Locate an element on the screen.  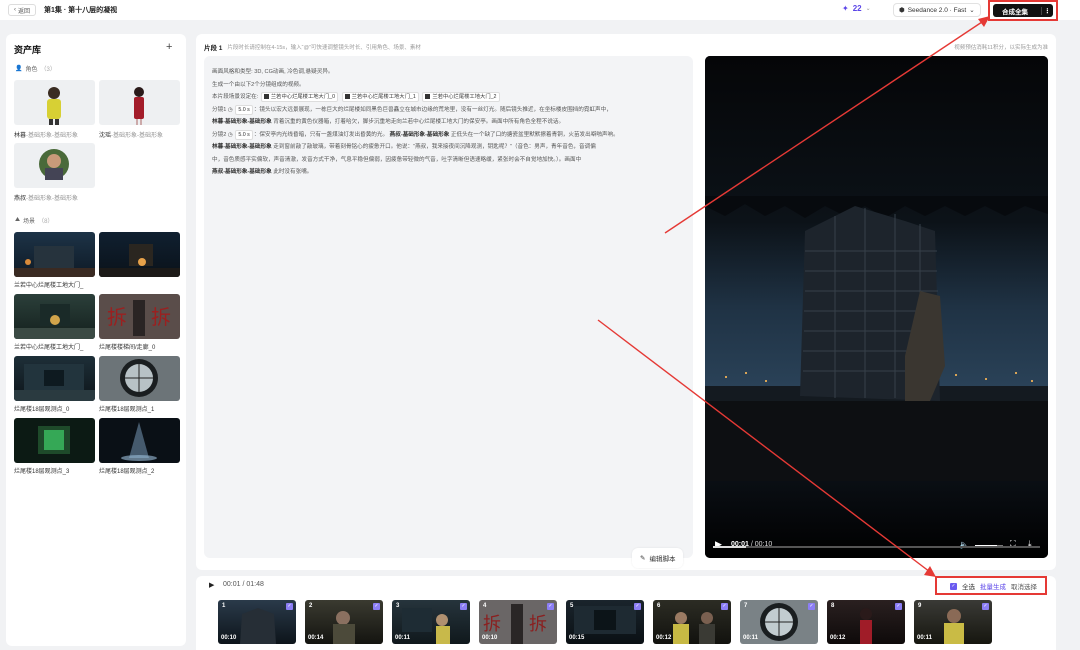
cube-icon: ⬢ is located at coordinates (902, 10).